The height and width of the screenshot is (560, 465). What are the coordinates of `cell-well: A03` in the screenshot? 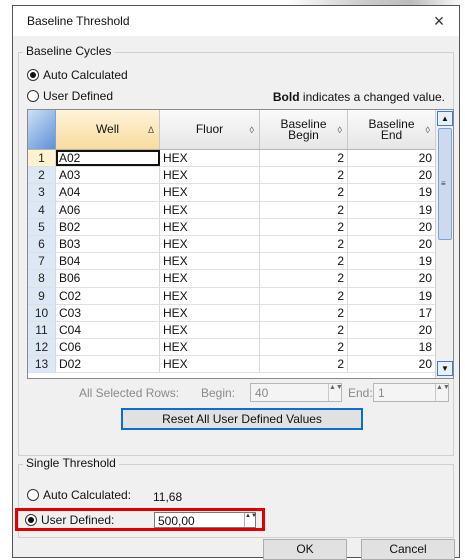 It's located at (108, 175).